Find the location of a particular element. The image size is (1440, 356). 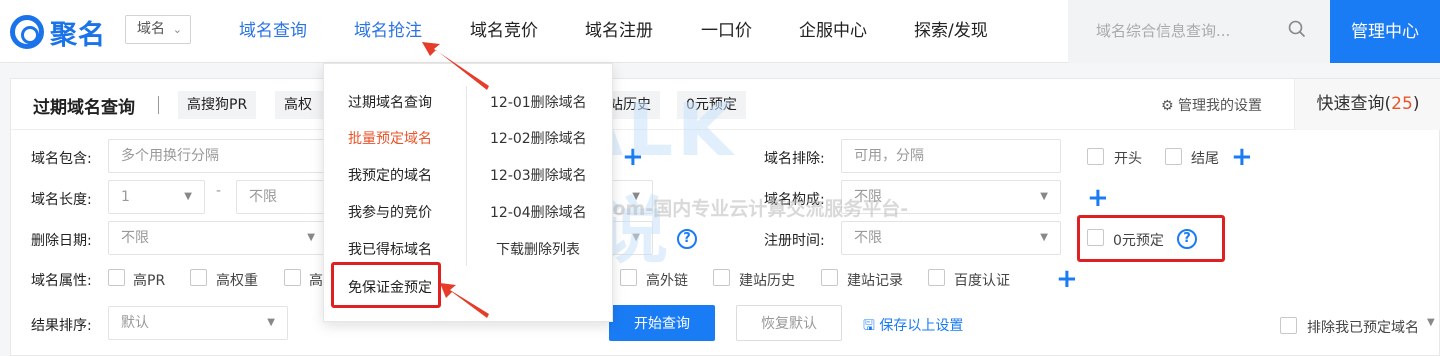

arrow-to-menu-item is located at coordinates (464, 300).